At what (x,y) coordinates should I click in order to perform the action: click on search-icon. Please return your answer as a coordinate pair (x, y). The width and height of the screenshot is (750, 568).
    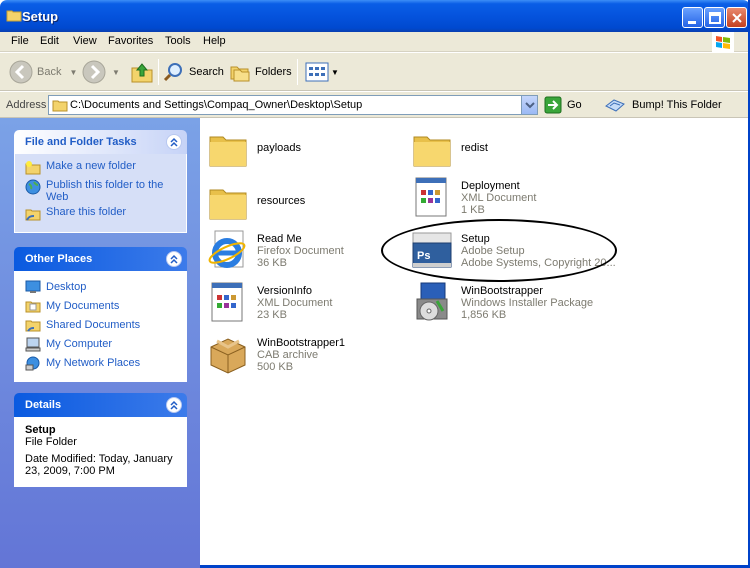
    Looking at the image, I should click on (172, 72).